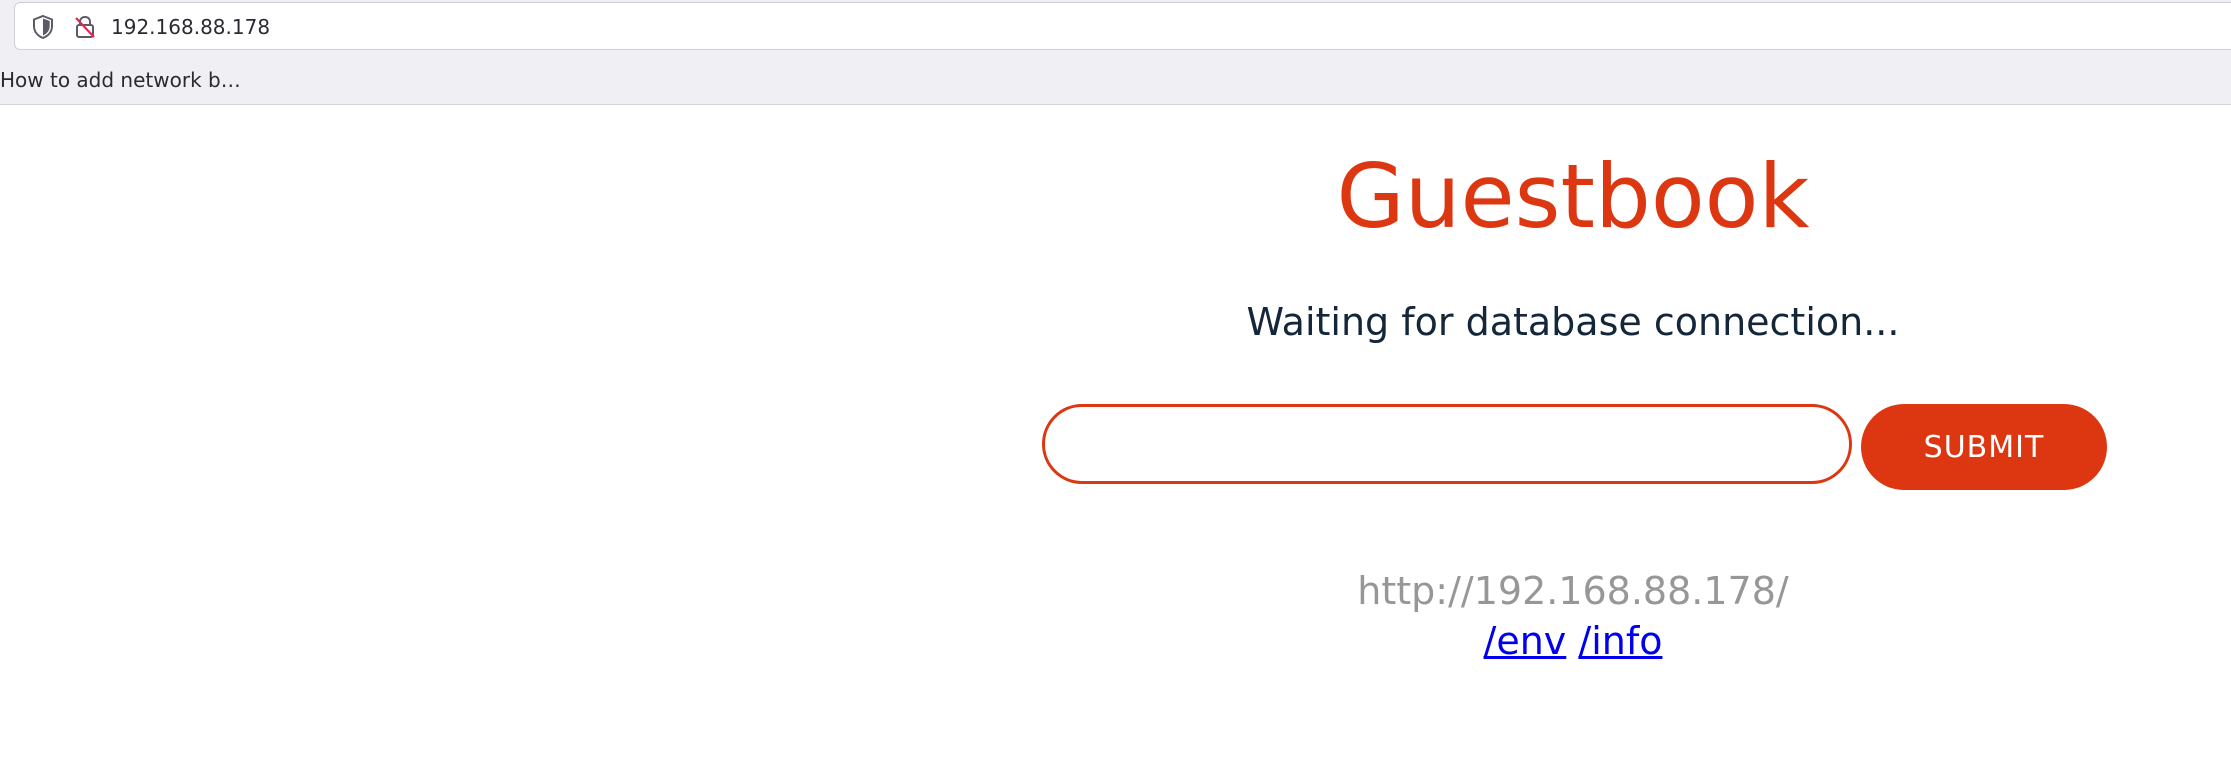  I want to click on insecure-lock-icon, so click(85, 27).